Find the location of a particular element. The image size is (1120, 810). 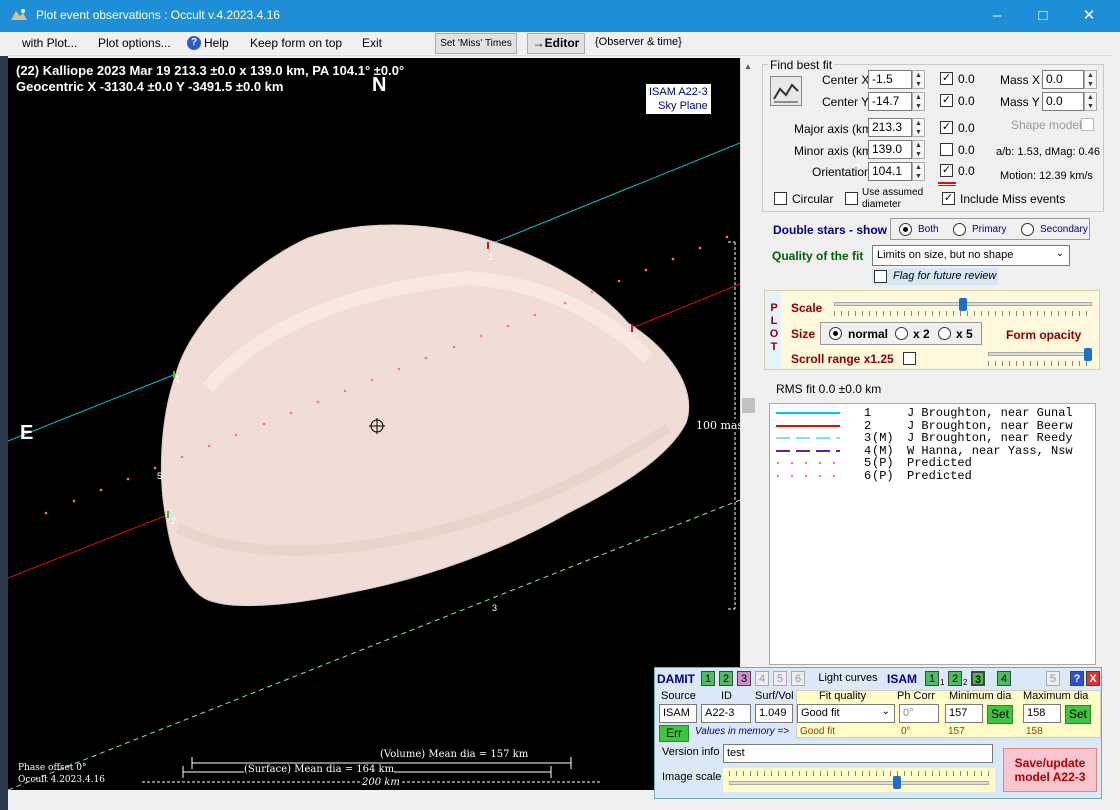

size-normal-label: normal is located at coordinates (868, 334).